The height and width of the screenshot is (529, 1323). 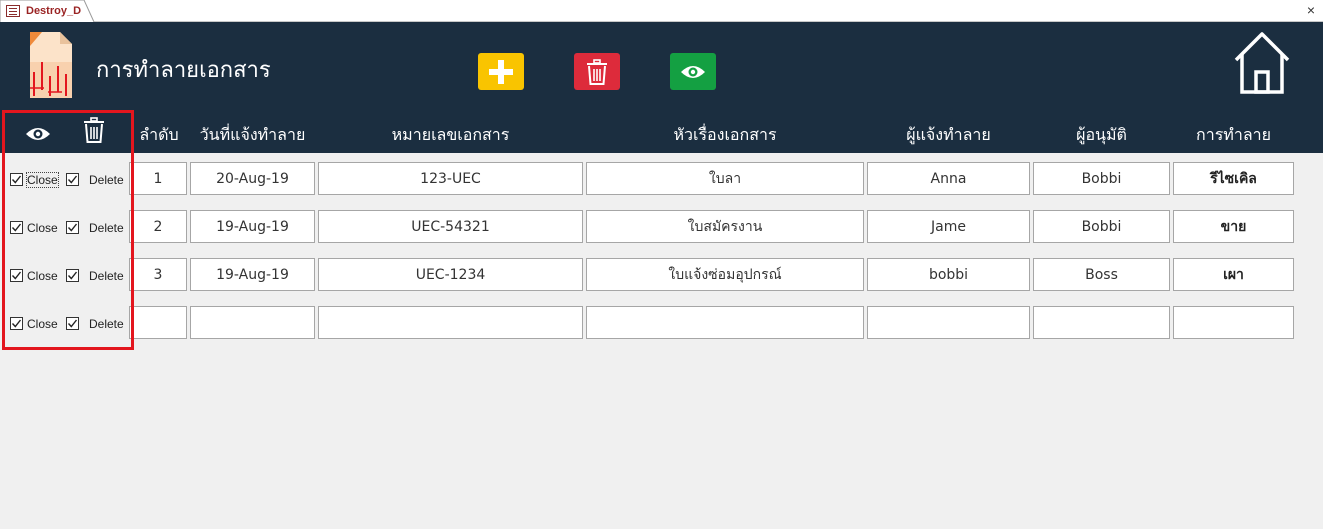 What do you see at coordinates (1233, 134) in the screenshot?
I see `column-header-method: การทำลาย` at bounding box center [1233, 134].